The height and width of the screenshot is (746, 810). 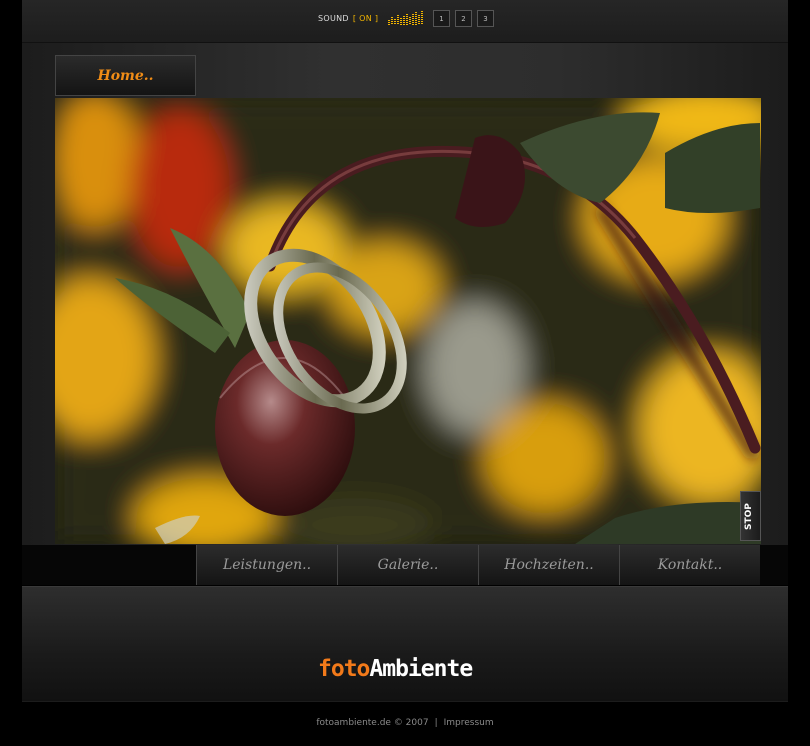 What do you see at coordinates (11, 373) in the screenshot?
I see `left-margin` at bounding box center [11, 373].